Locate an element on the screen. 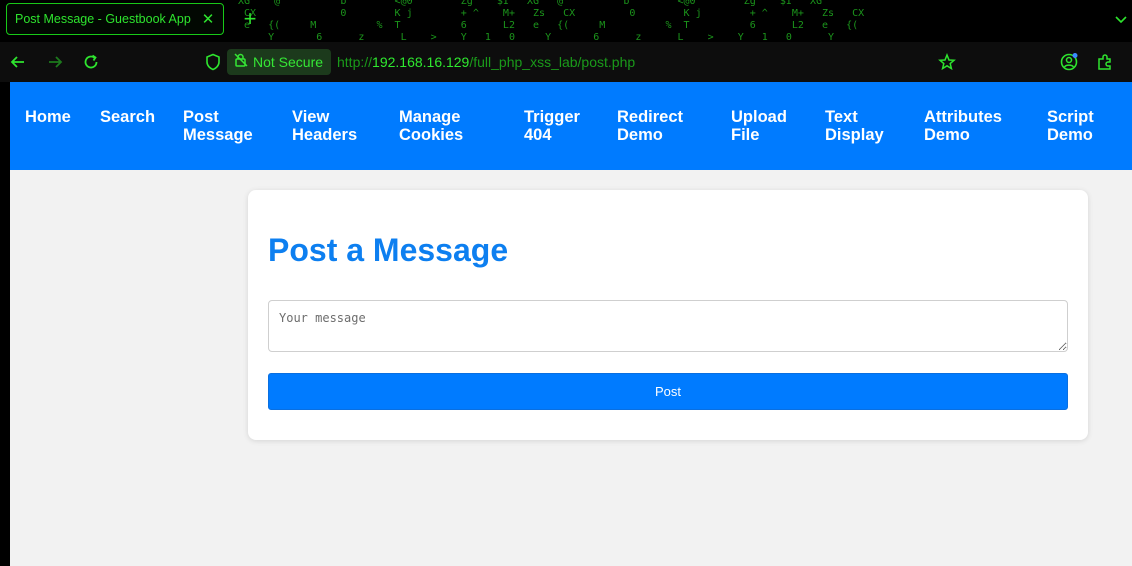 This screenshot has height=566, width=1132. message-input is located at coordinates (668, 326).